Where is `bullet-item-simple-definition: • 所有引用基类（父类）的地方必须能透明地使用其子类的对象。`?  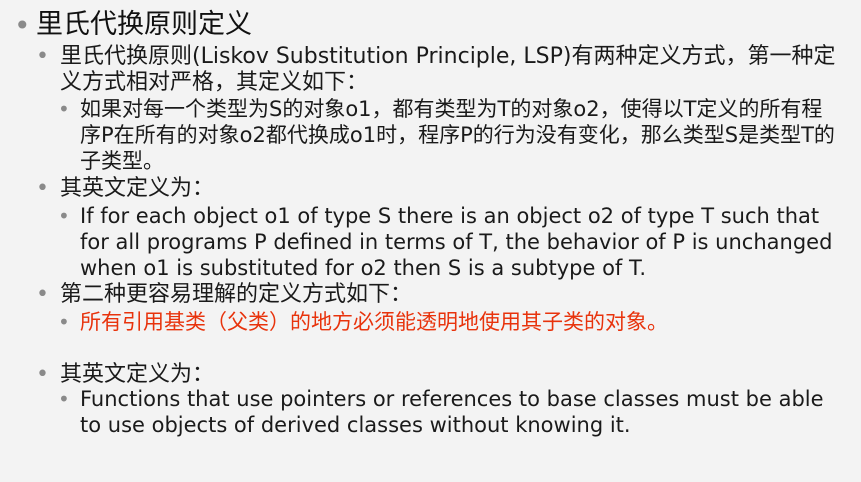 bullet-item-simple-definition: • 所有引用基类（父类）的地方必须能透明地使用其子类的对象。 is located at coordinates (441, 322).